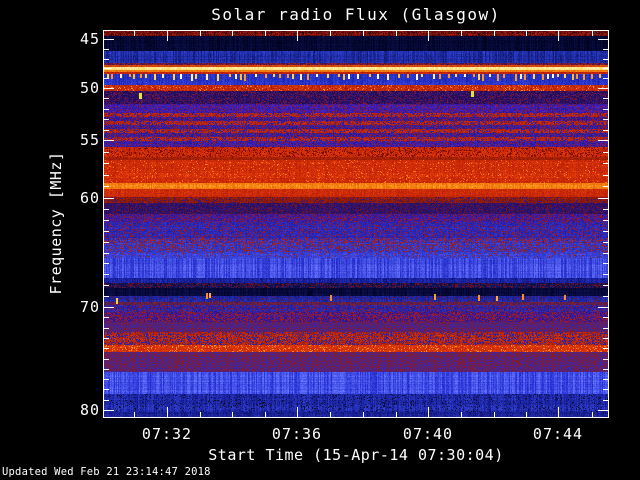 The width and height of the screenshot is (640, 480). I want to click on y-tick-label-60: 60, so click(89, 198).